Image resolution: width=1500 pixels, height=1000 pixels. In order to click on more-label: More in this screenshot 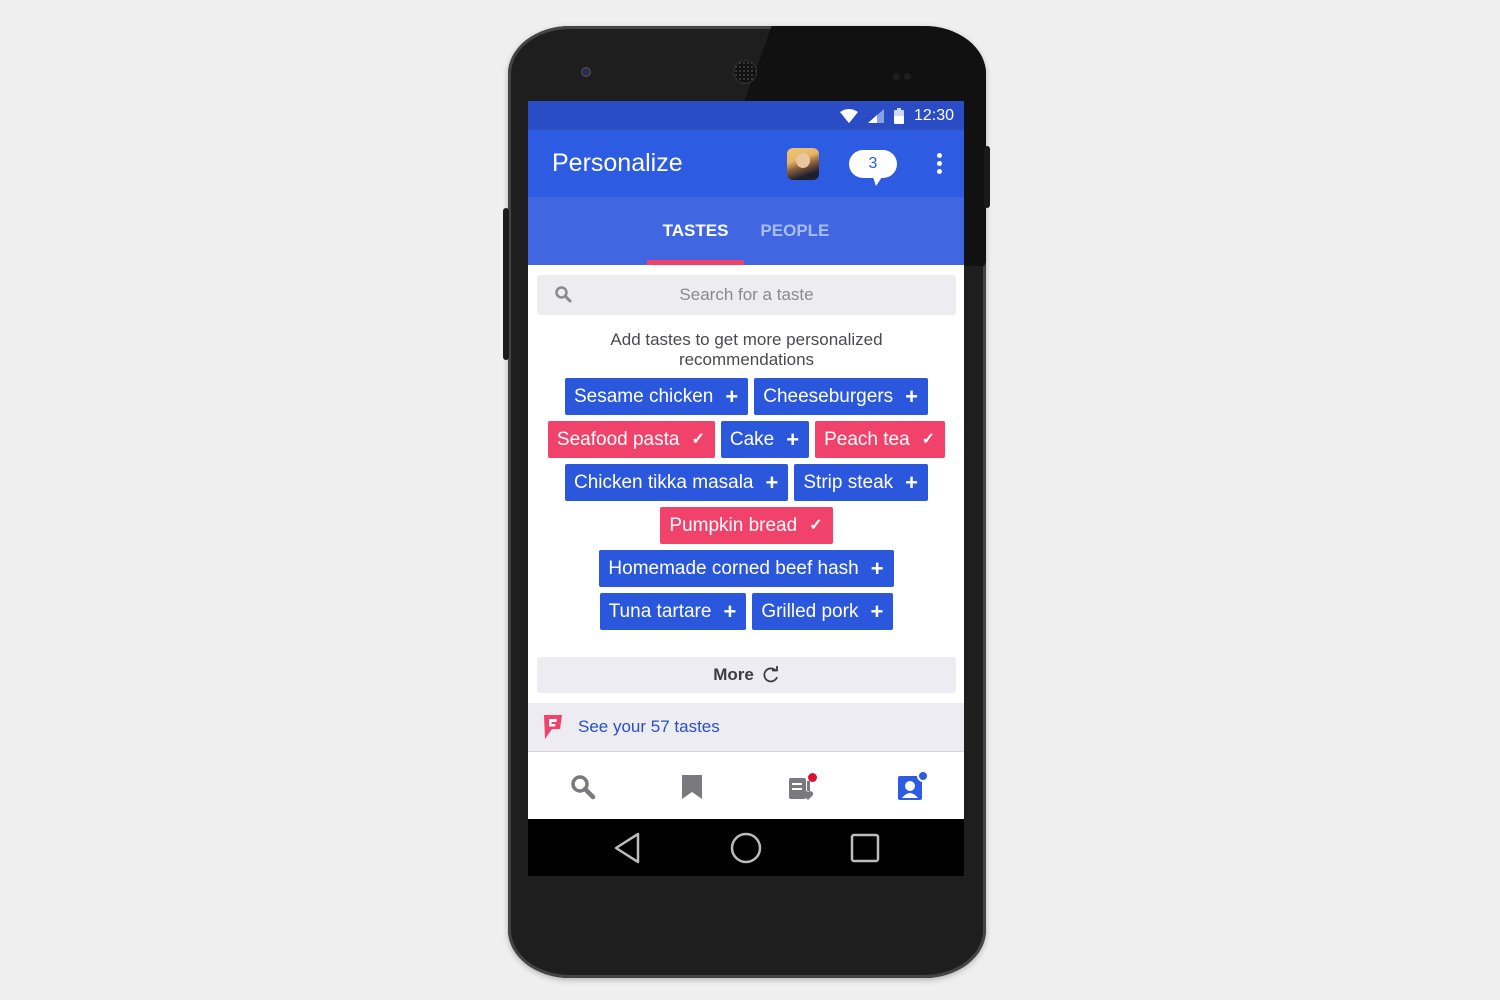, I will do `click(733, 674)`.